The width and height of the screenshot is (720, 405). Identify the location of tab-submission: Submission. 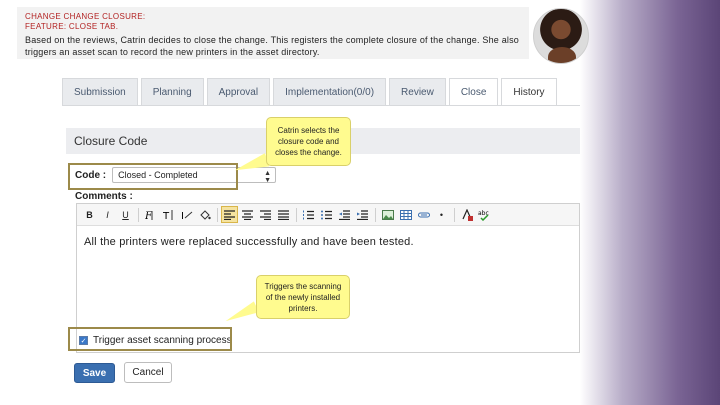
(100, 92).